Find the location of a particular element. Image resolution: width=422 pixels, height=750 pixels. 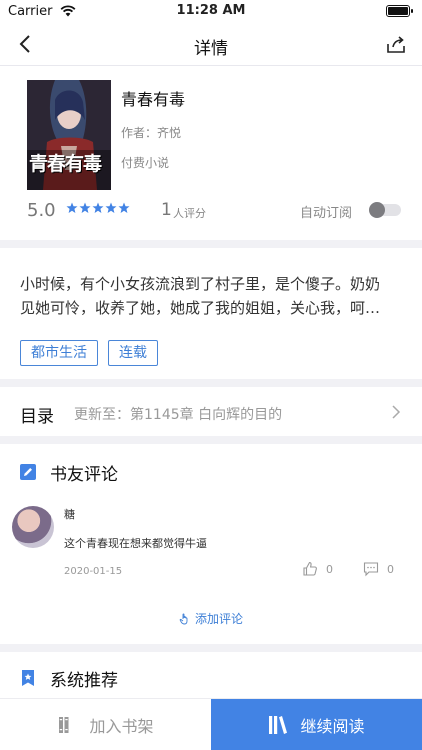

nav-bar: 详情 is located at coordinates (211, 45).